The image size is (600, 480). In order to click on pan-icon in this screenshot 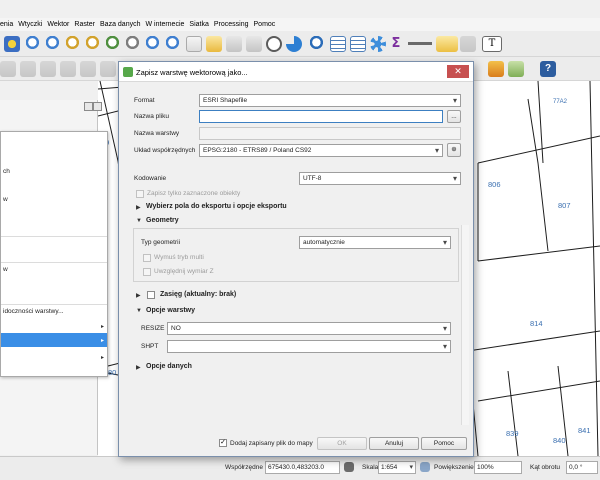, I will do `click(12, 44)`.